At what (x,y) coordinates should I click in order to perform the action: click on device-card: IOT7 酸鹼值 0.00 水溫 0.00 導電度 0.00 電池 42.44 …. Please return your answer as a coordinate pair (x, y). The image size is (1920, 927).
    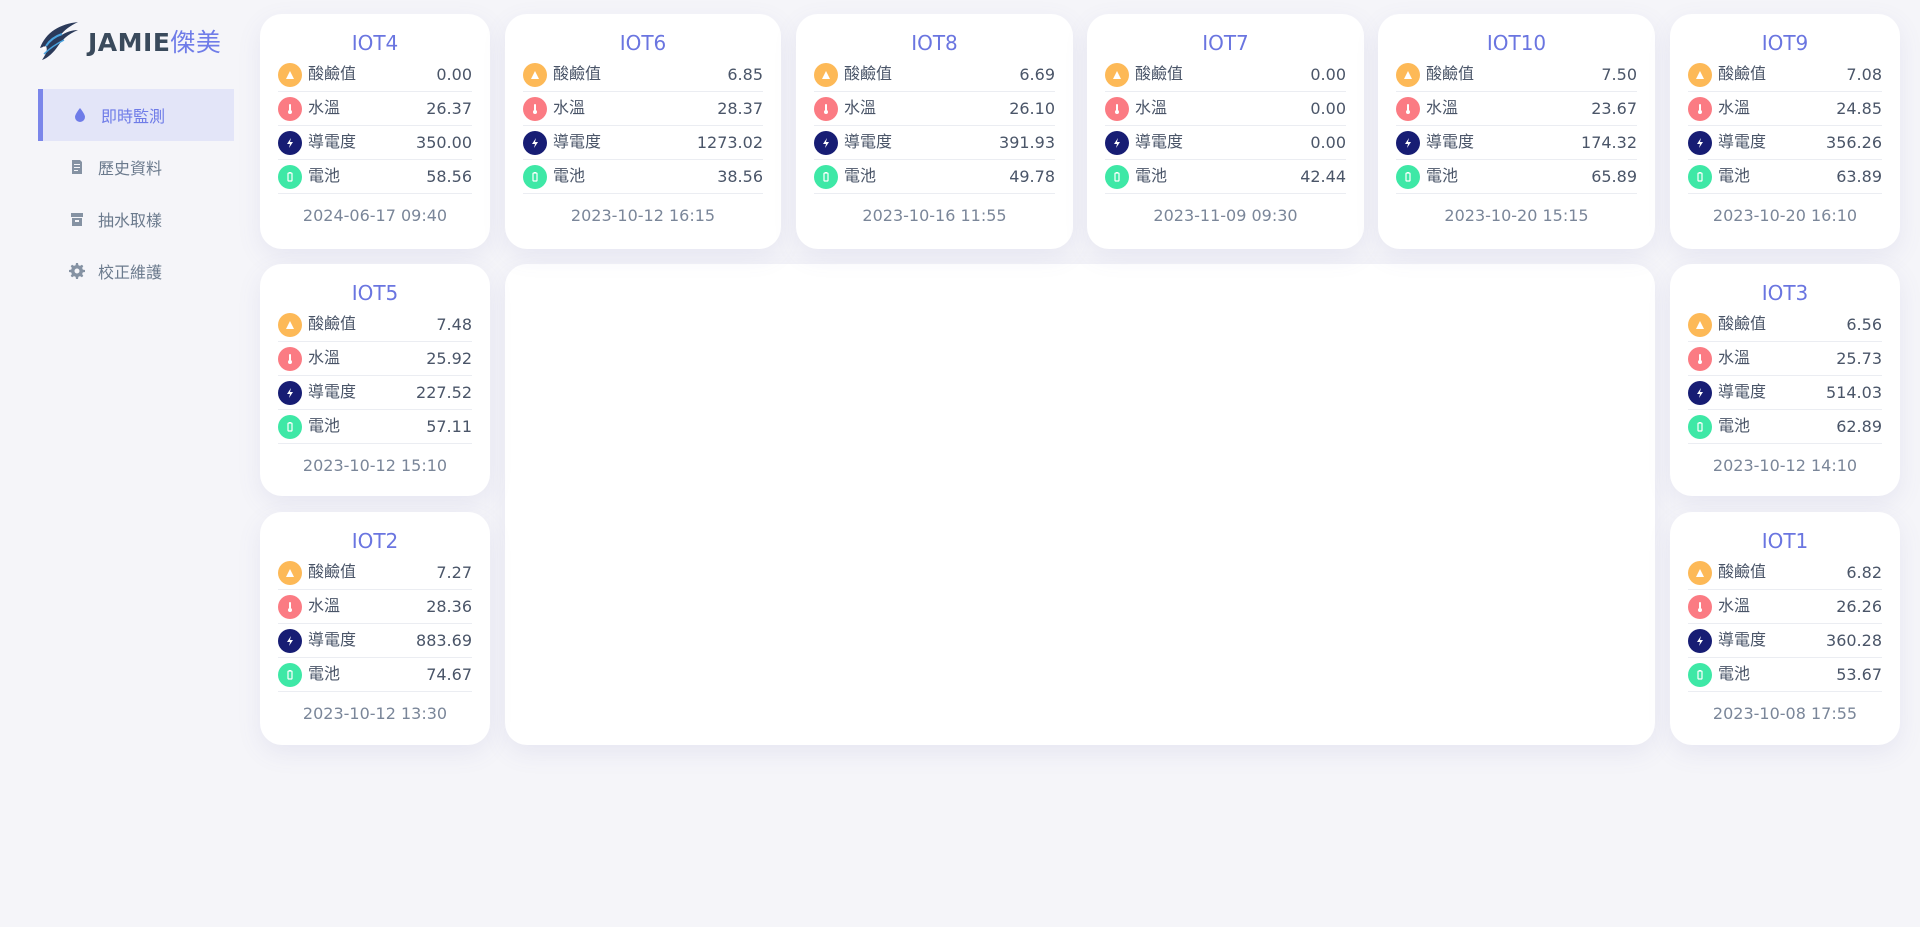
    Looking at the image, I should click on (1225, 131).